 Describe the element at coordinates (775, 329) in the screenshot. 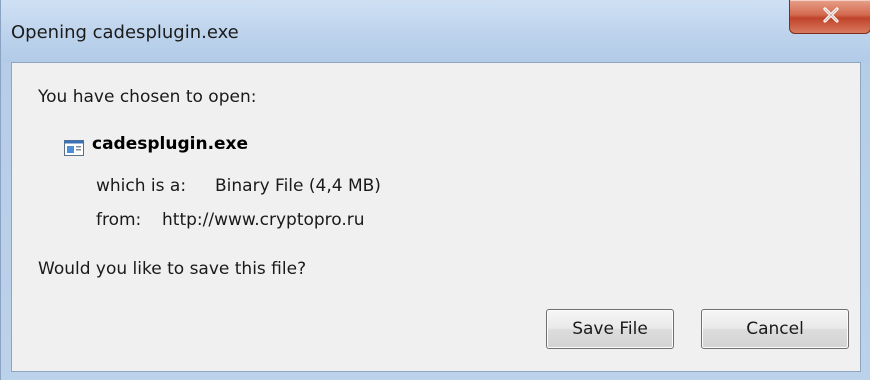

I see `cancel-button: Cancel` at that location.